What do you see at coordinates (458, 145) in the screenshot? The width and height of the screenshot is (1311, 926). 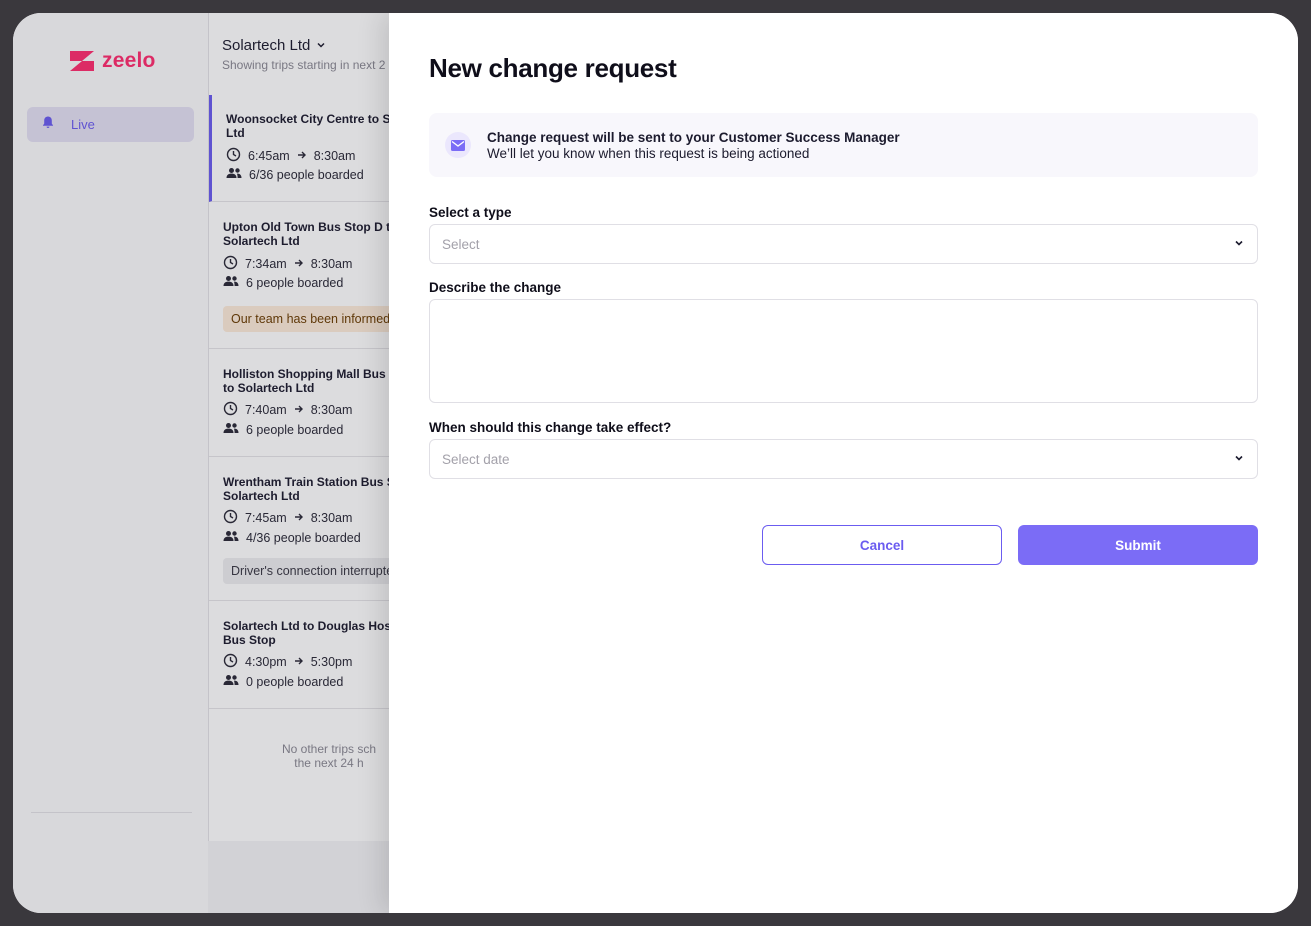 I see `mail-icon` at bounding box center [458, 145].